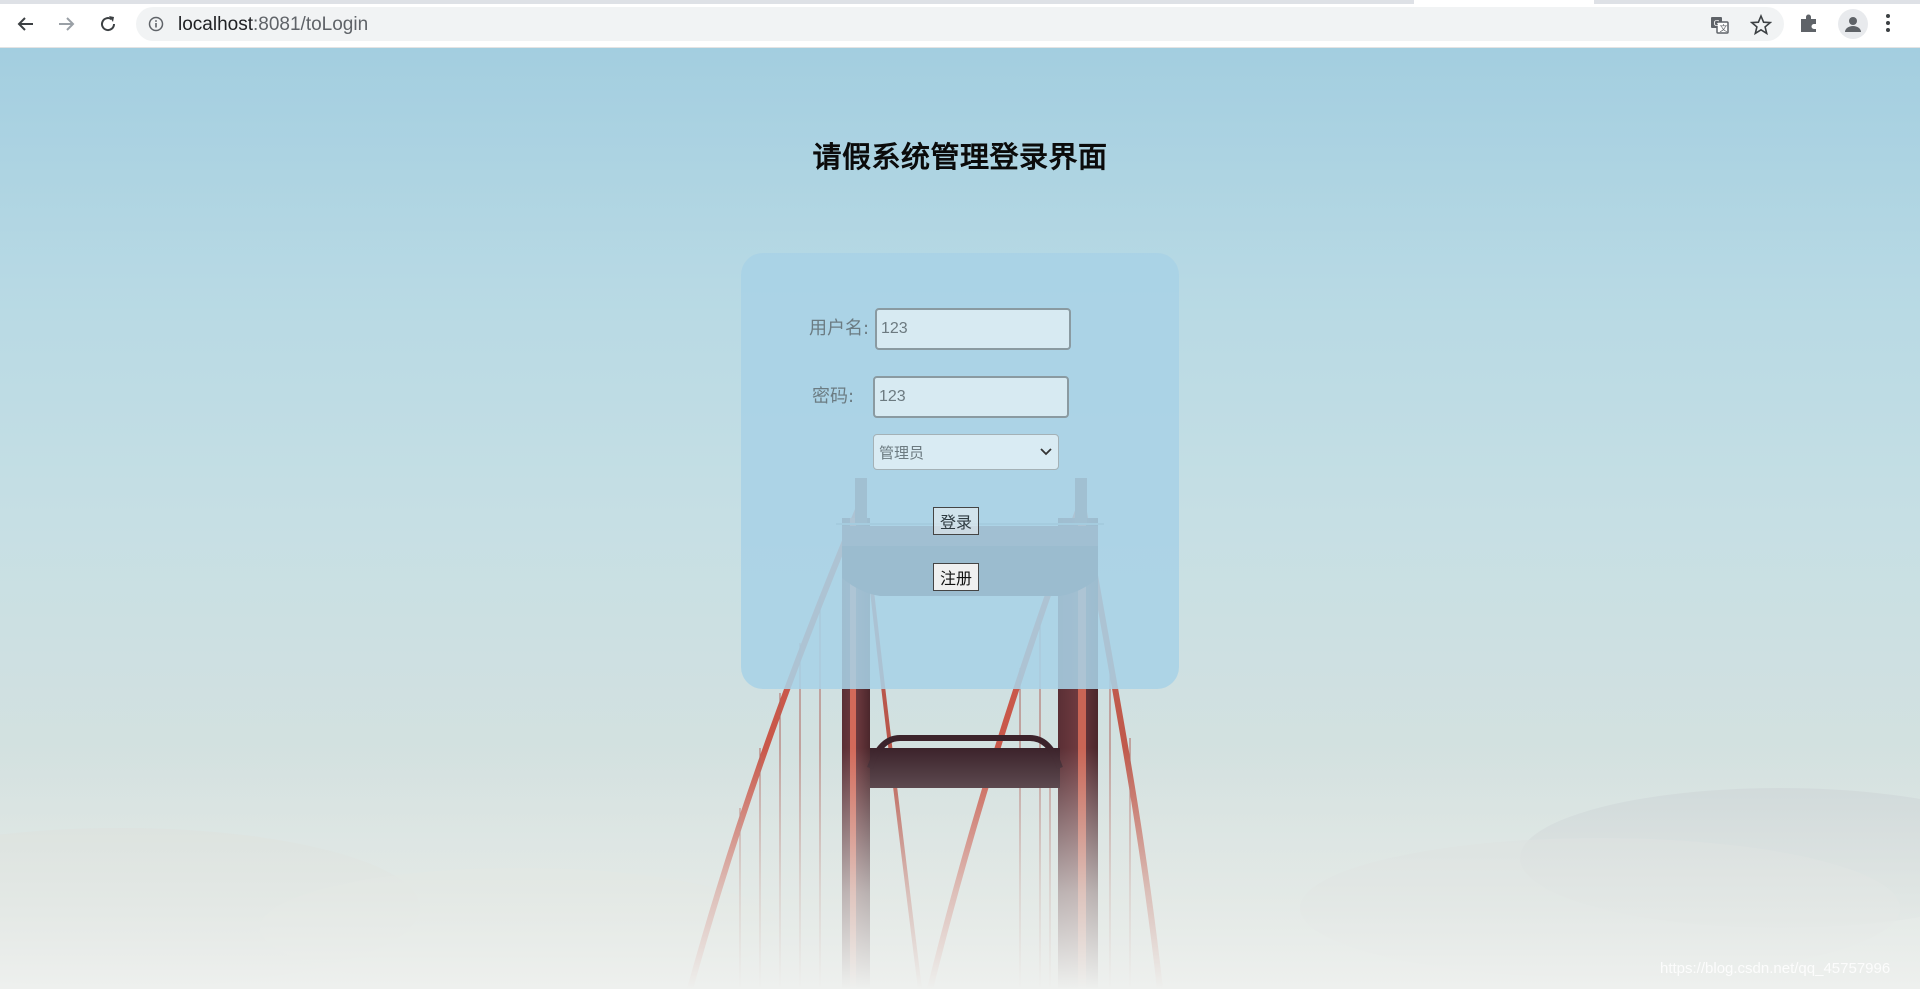  I want to click on password-label: 密码:, so click(833, 396).